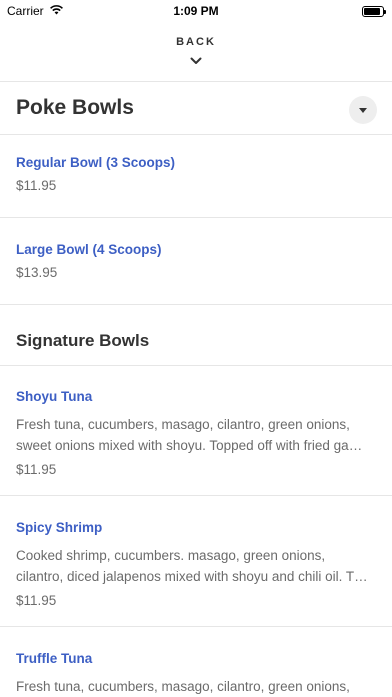 This screenshot has width=392, height=697. Describe the element at coordinates (197, 173) in the screenshot. I see `menu-item-regular-bowl: Regular Bowl (3 Scoops) $11.95` at that location.